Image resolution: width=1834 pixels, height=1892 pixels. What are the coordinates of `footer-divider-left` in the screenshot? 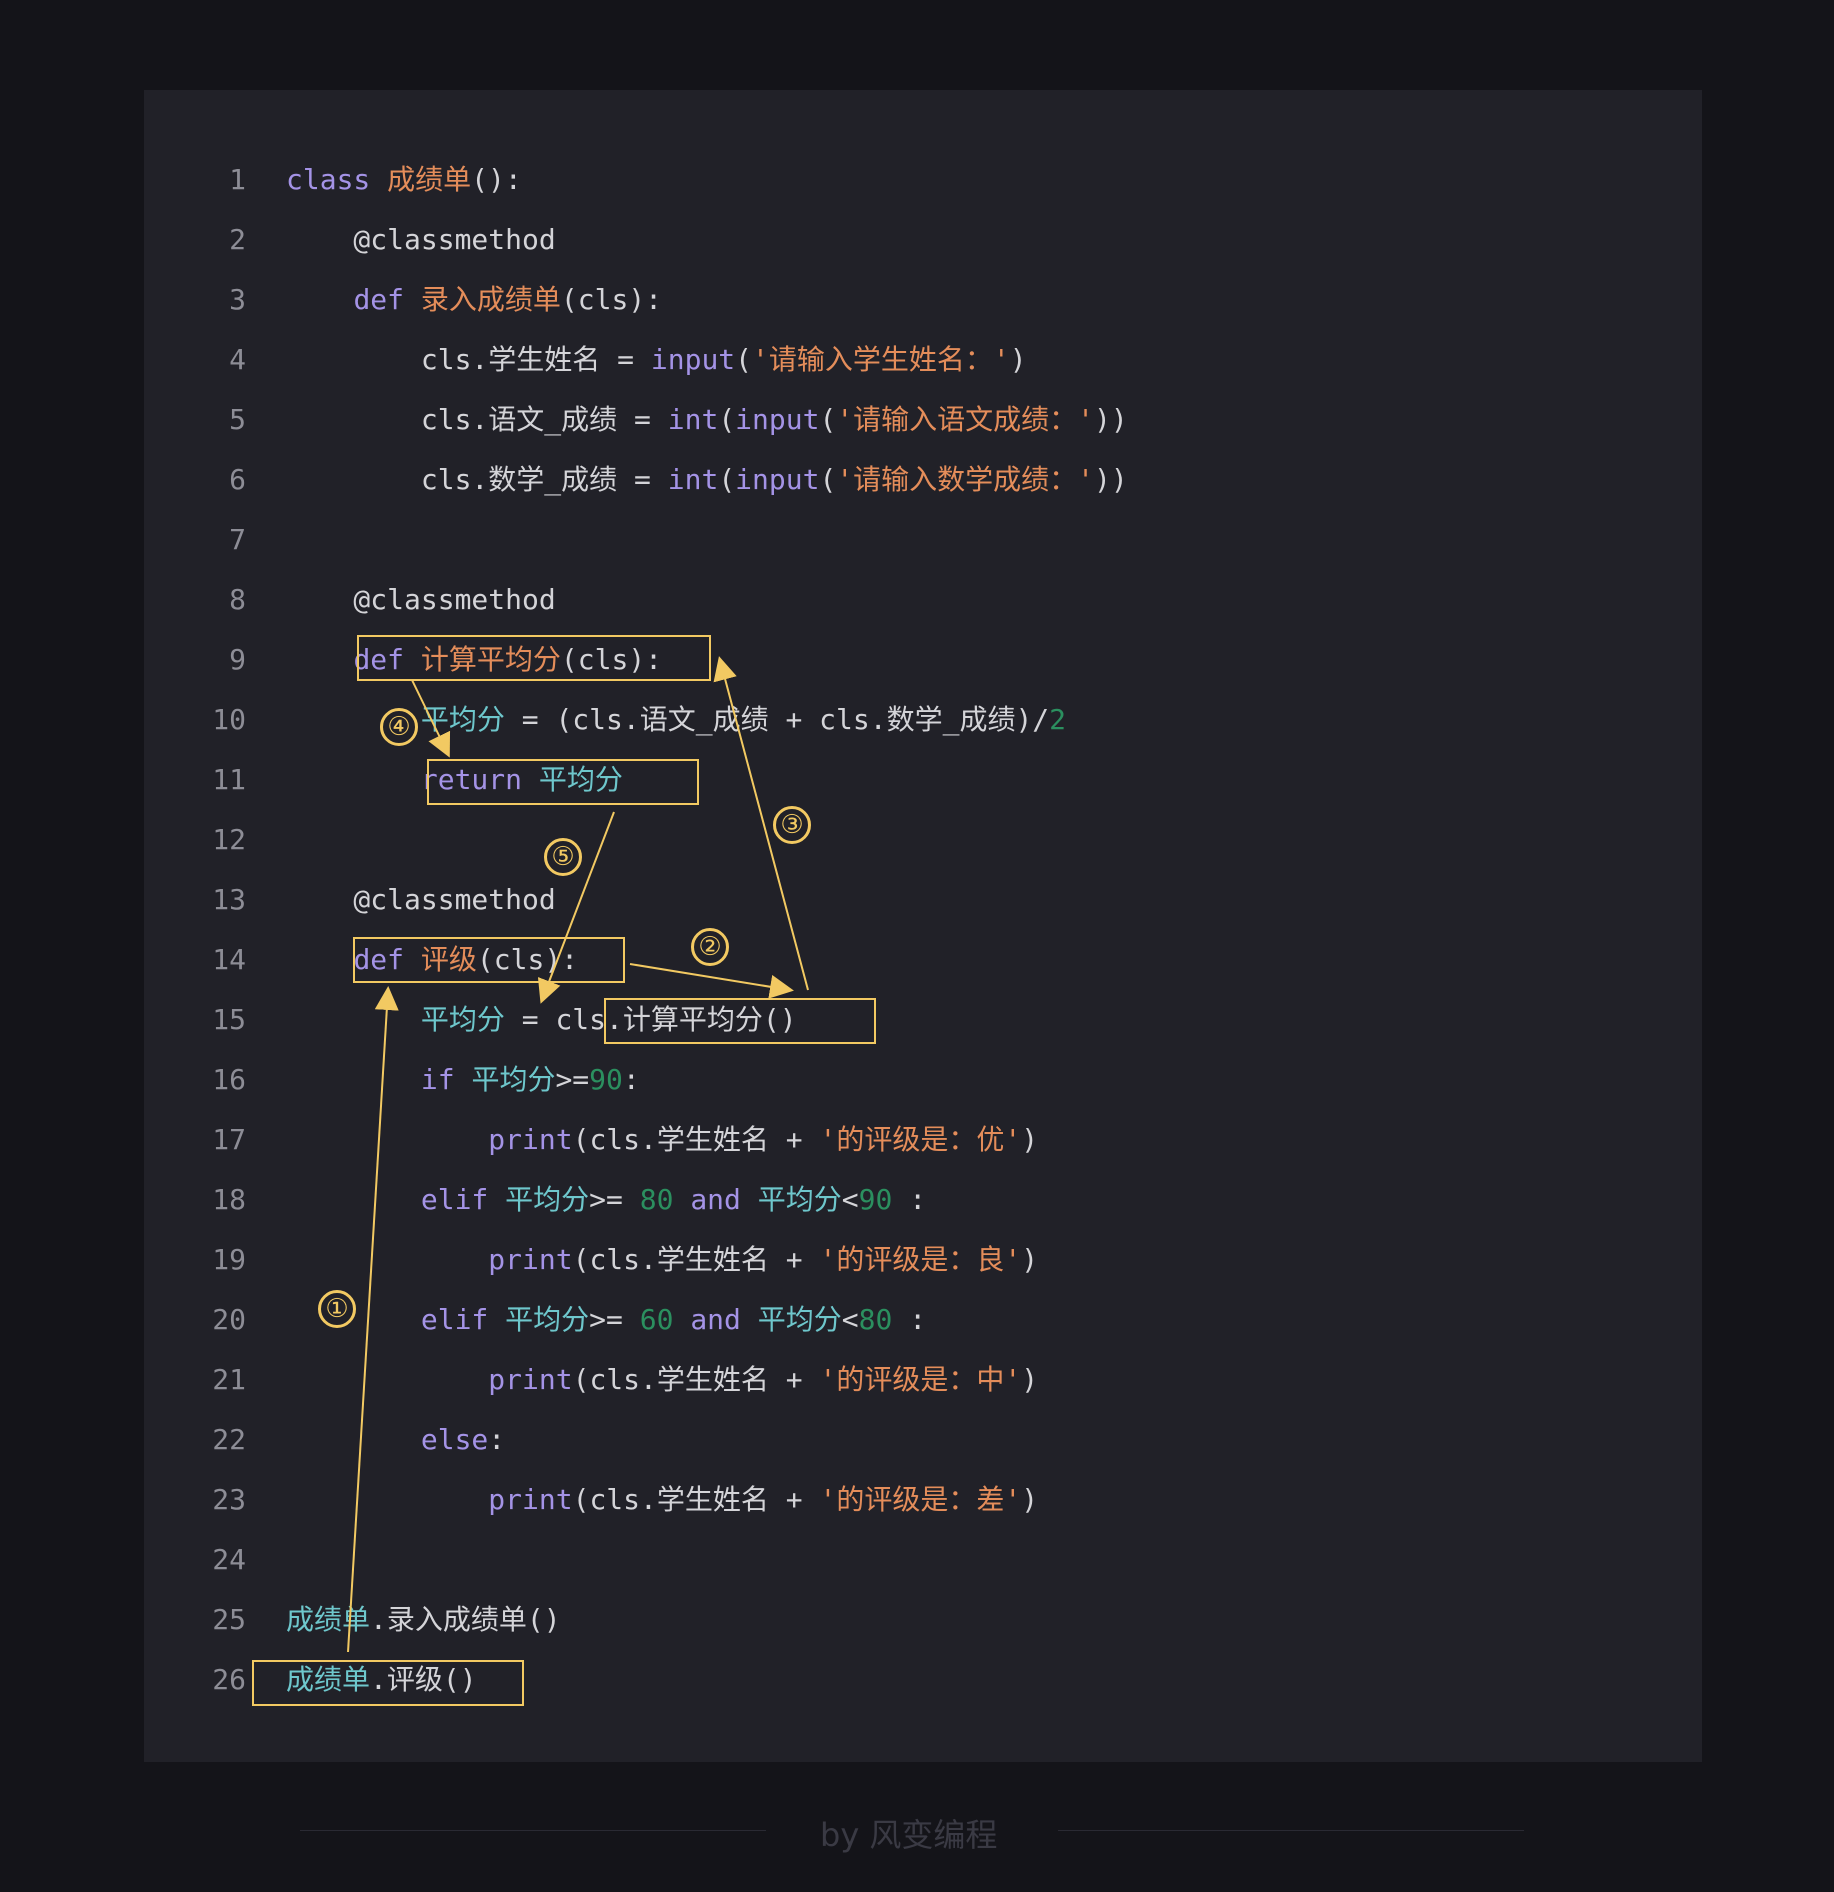 It's located at (533, 1830).